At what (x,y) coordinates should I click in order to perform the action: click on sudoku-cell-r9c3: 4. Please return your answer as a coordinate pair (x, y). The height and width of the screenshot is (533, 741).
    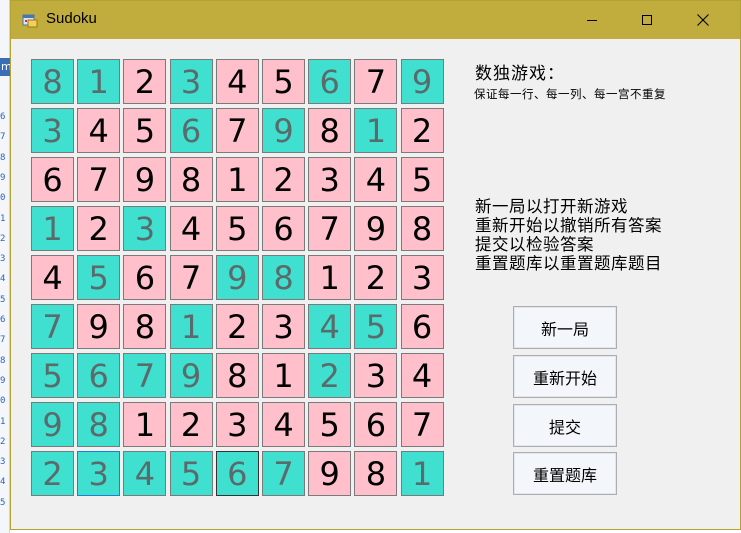
    Looking at the image, I should click on (145, 473).